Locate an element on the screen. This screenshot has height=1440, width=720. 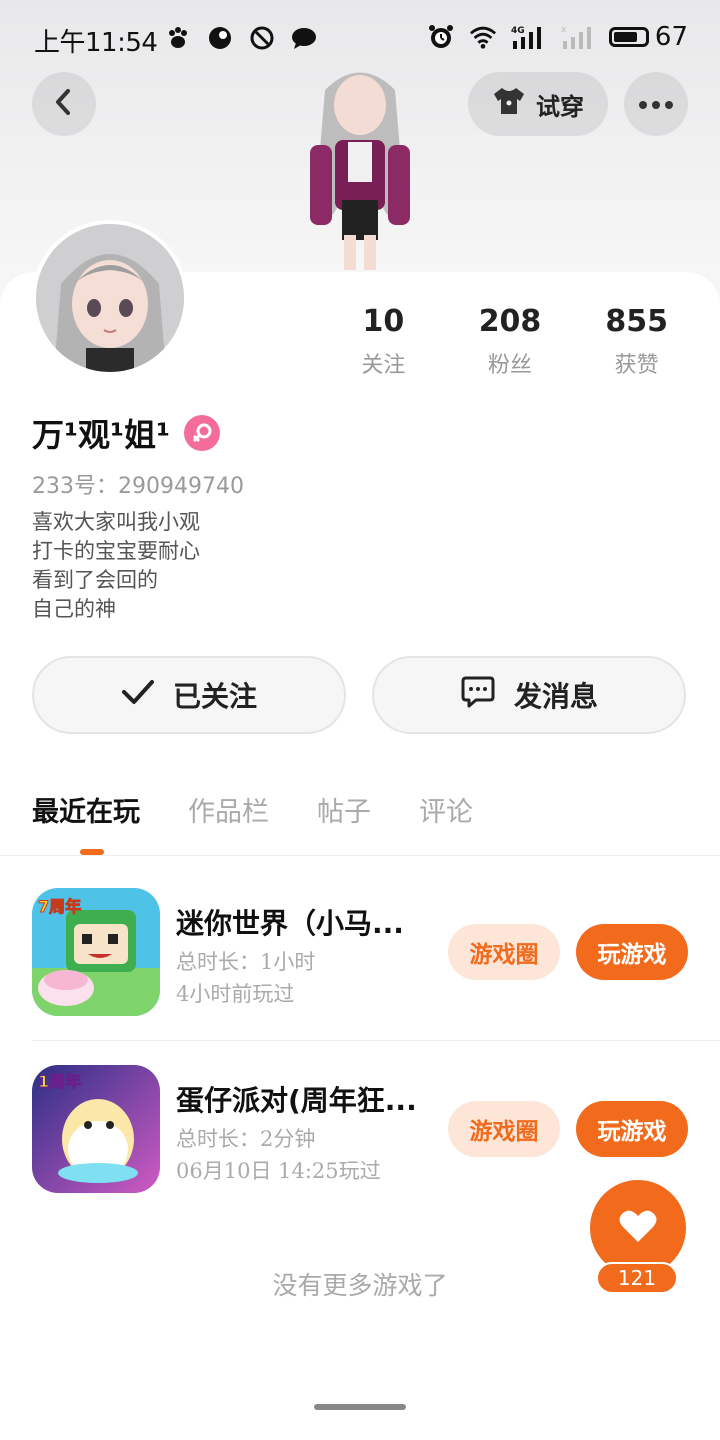
profile-tabs: 最近在玩 作品栏 帖子 评论 is located at coordinates (252, 809).